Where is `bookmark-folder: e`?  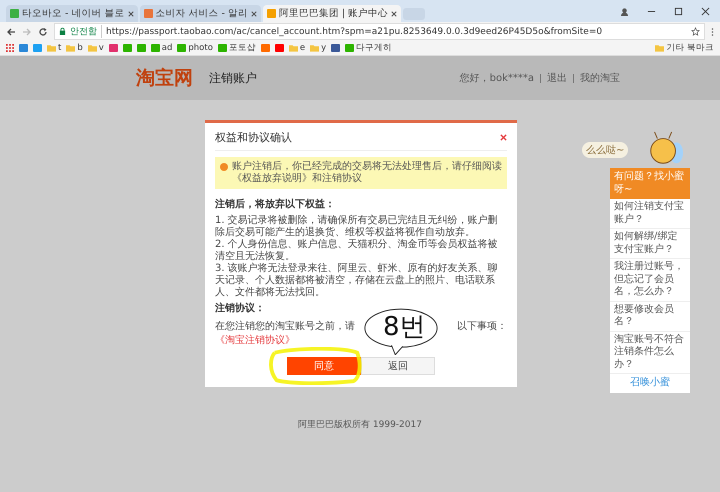 bookmark-folder: e is located at coordinates (297, 48).